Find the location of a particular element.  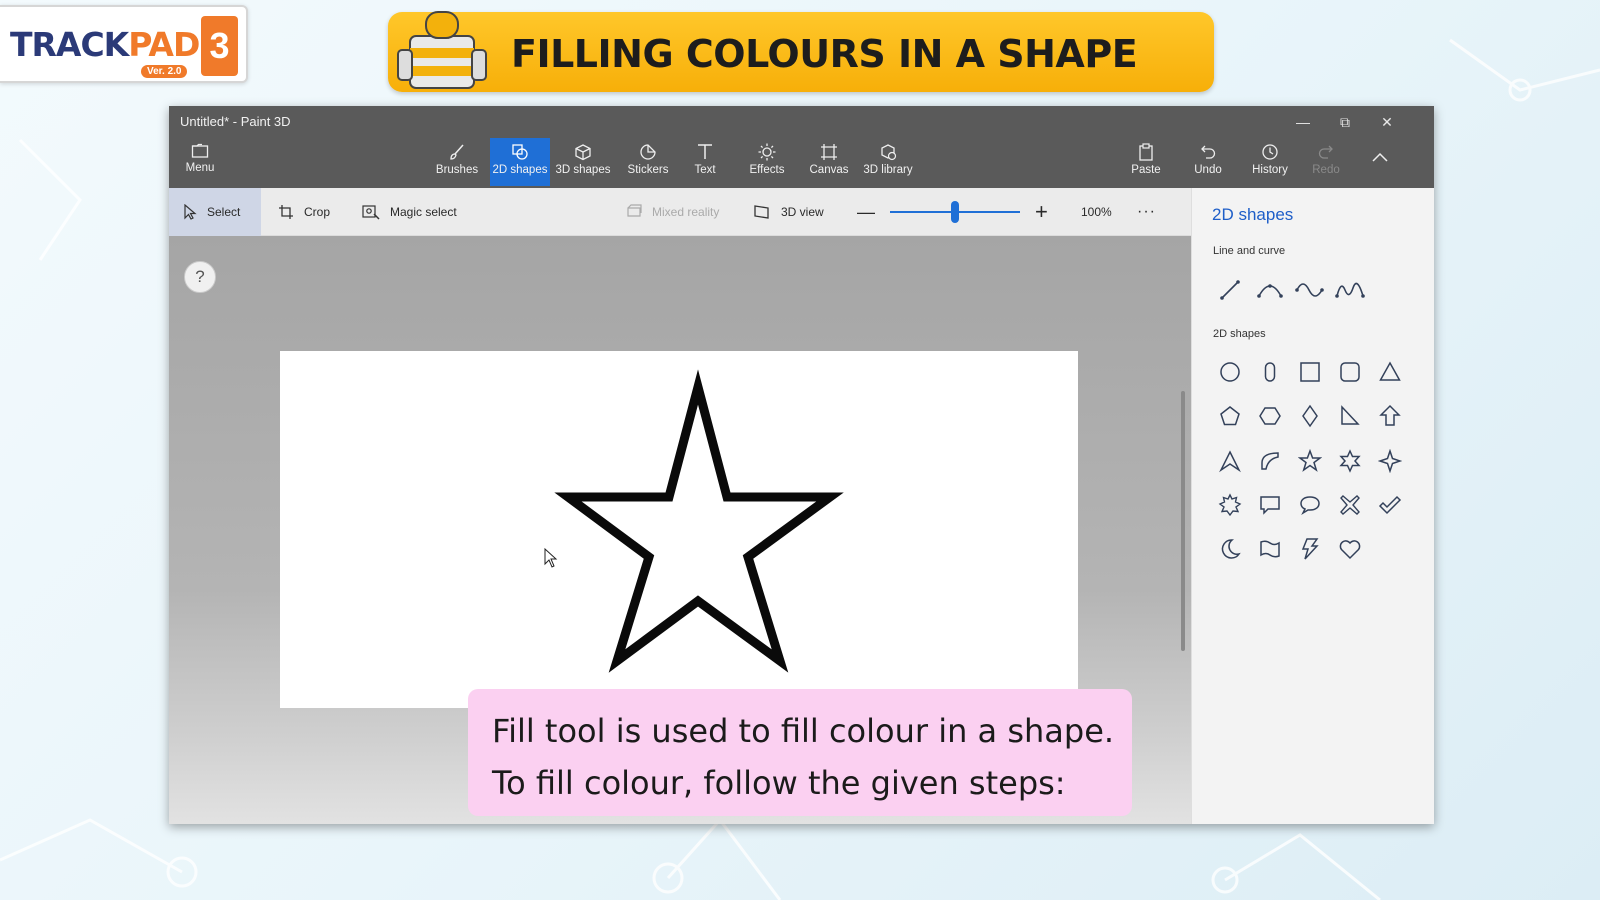

paste-button: Paste is located at coordinates (1146, 162).